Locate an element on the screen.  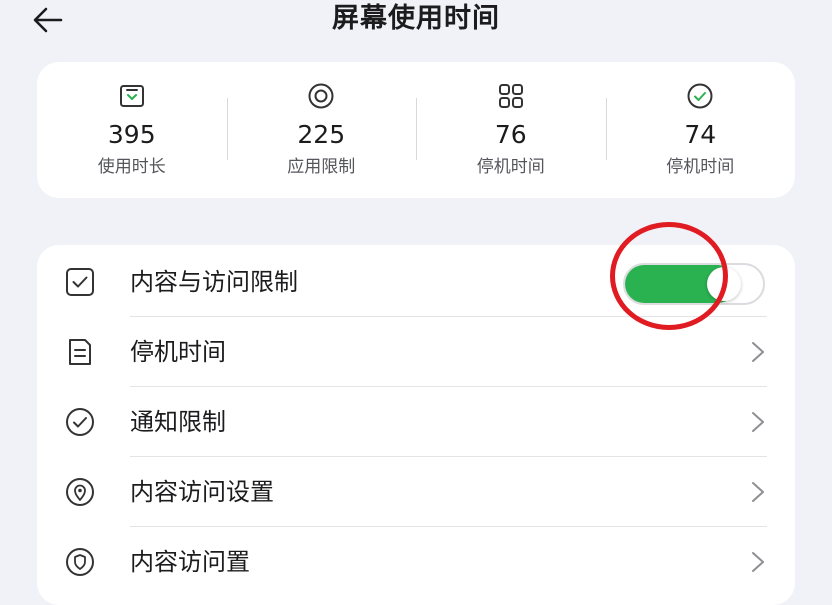
stat-app-limits: 225 应用限制 is located at coordinates (321, 130).